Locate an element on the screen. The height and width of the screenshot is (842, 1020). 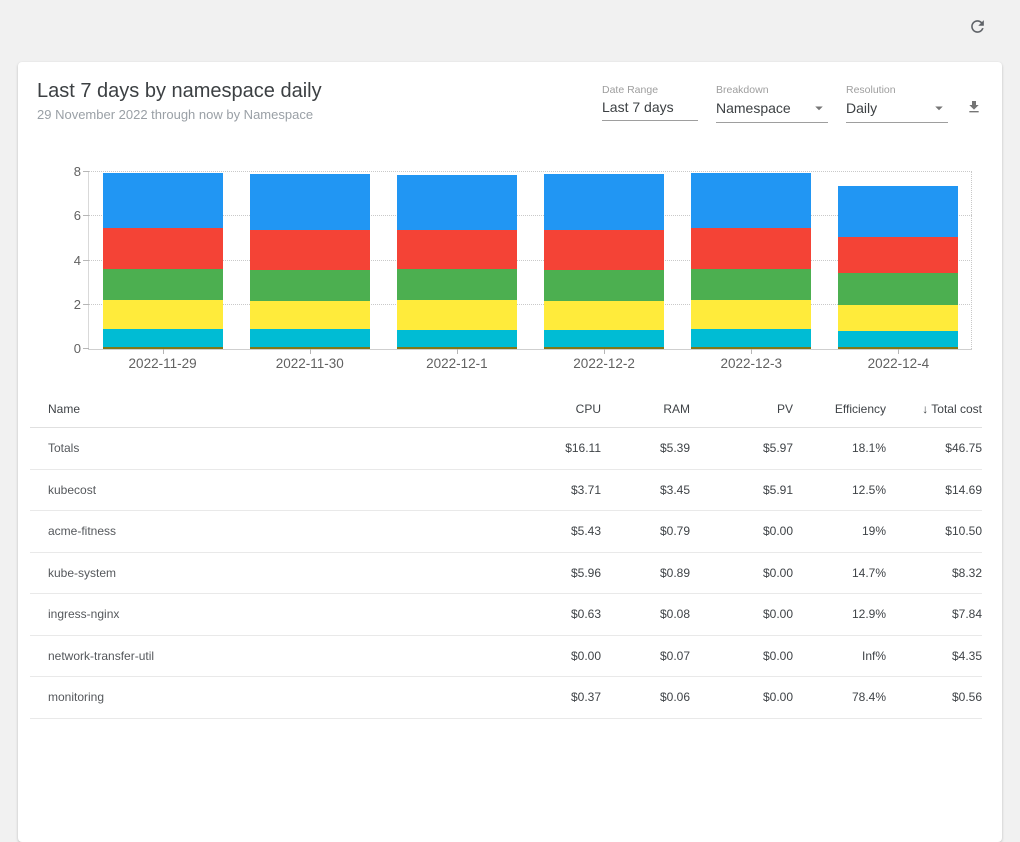
table-row-ingress-nginx: ingress-nginx $0.63 $0.08 $0.00 12.9% $7.84 is located at coordinates (506, 615).